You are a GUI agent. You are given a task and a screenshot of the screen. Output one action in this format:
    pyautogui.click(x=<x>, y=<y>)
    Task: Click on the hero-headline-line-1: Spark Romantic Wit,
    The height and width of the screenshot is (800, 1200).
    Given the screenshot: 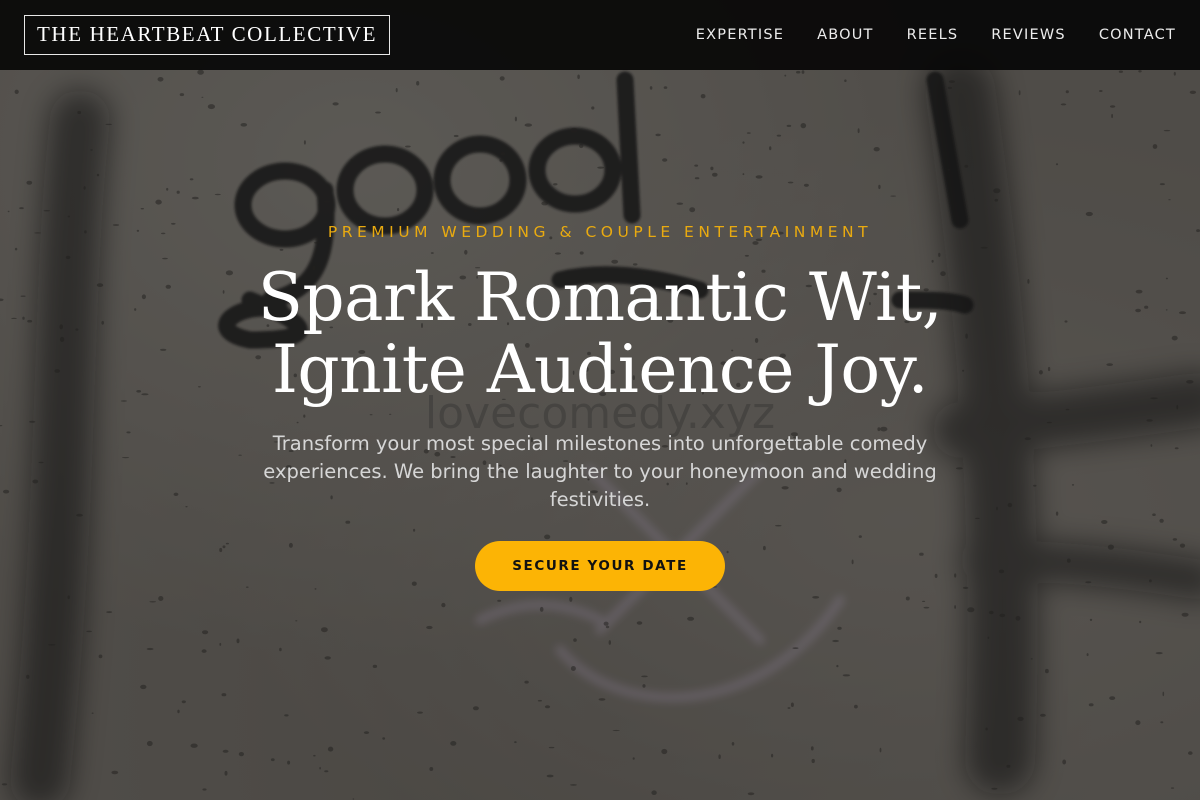 What is the action you would take?
    pyautogui.click(x=600, y=297)
    